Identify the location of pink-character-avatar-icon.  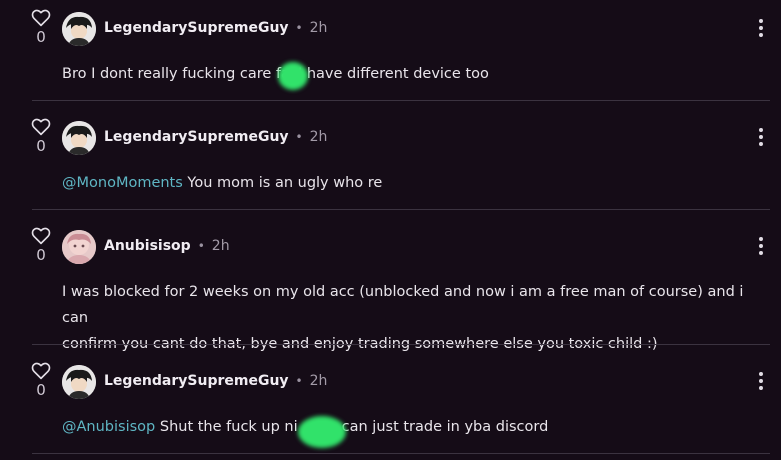
(79, 247).